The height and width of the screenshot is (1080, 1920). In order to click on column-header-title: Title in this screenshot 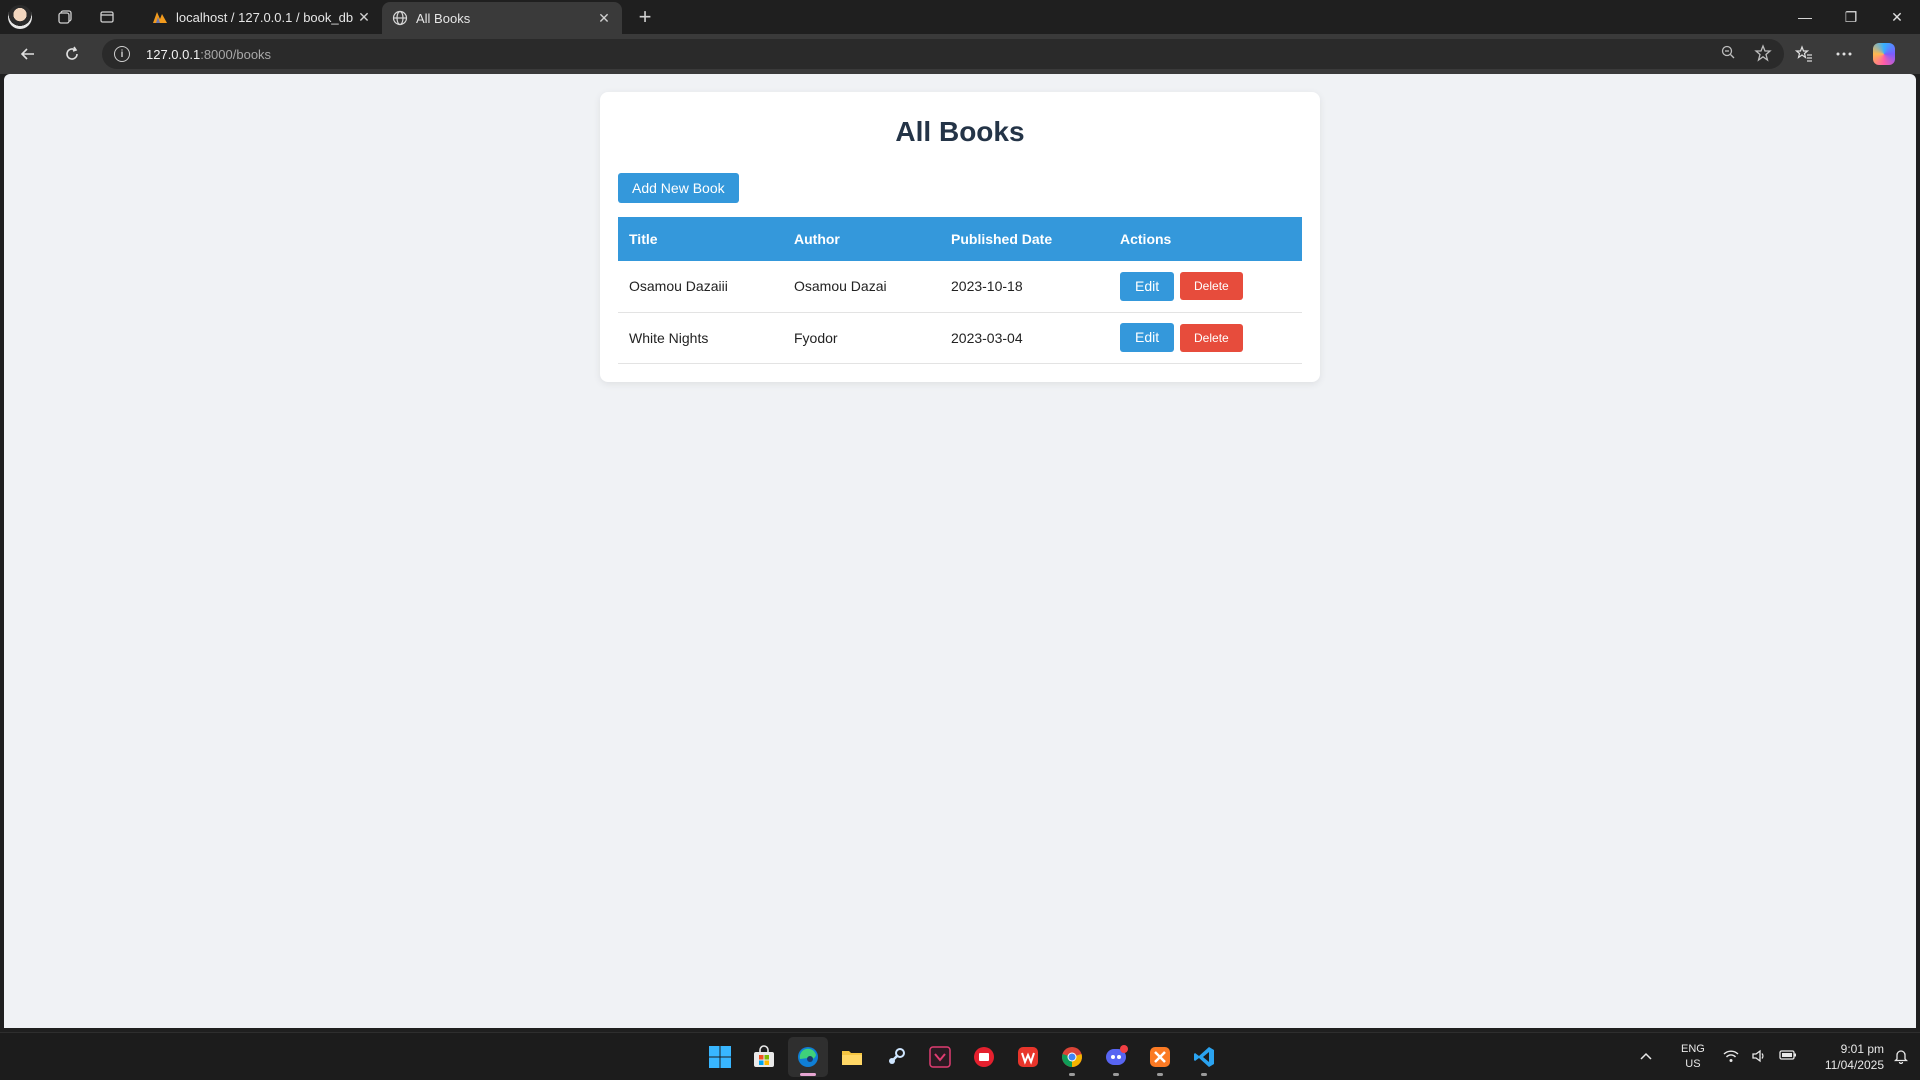, I will do `click(700, 239)`.